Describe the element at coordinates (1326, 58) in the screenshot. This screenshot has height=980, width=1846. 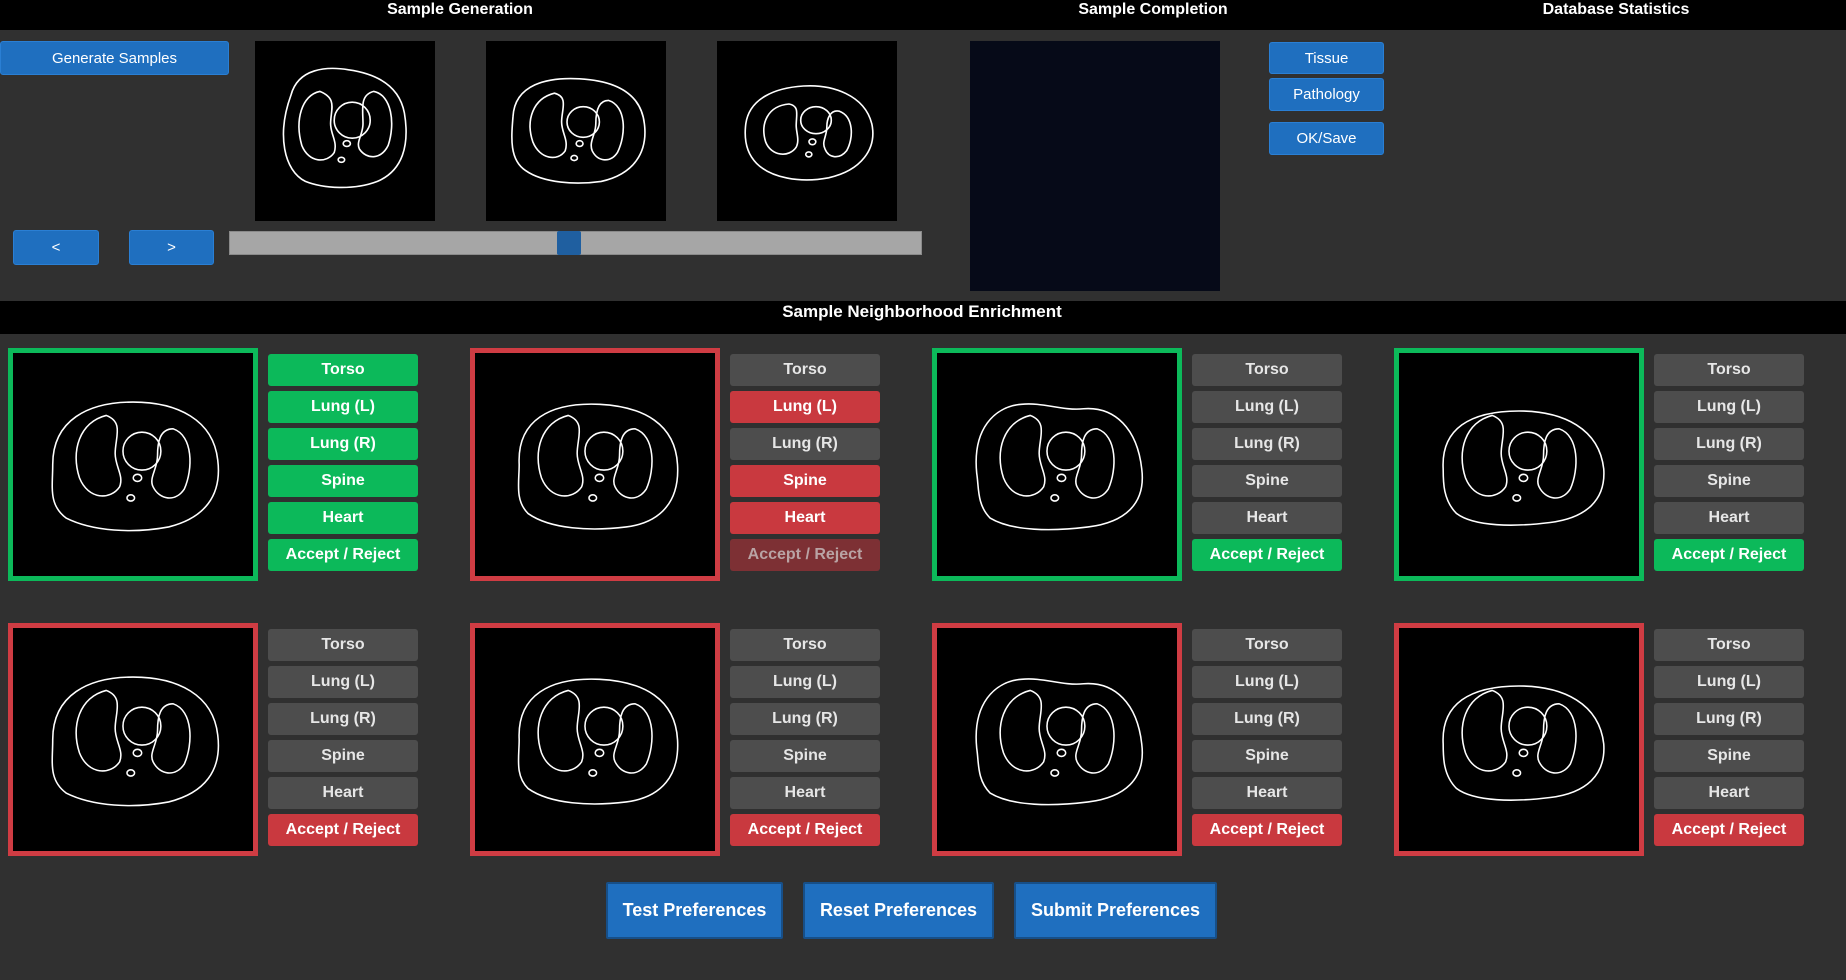
I see `tissue-button: Tissue` at that location.